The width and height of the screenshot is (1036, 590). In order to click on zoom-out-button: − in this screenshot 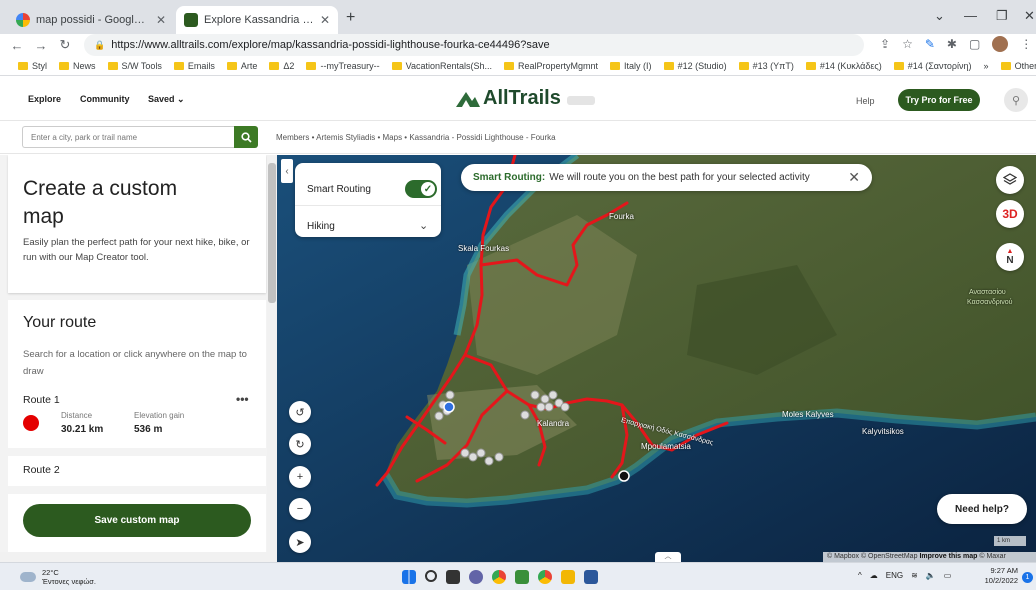, I will do `click(300, 509)`.